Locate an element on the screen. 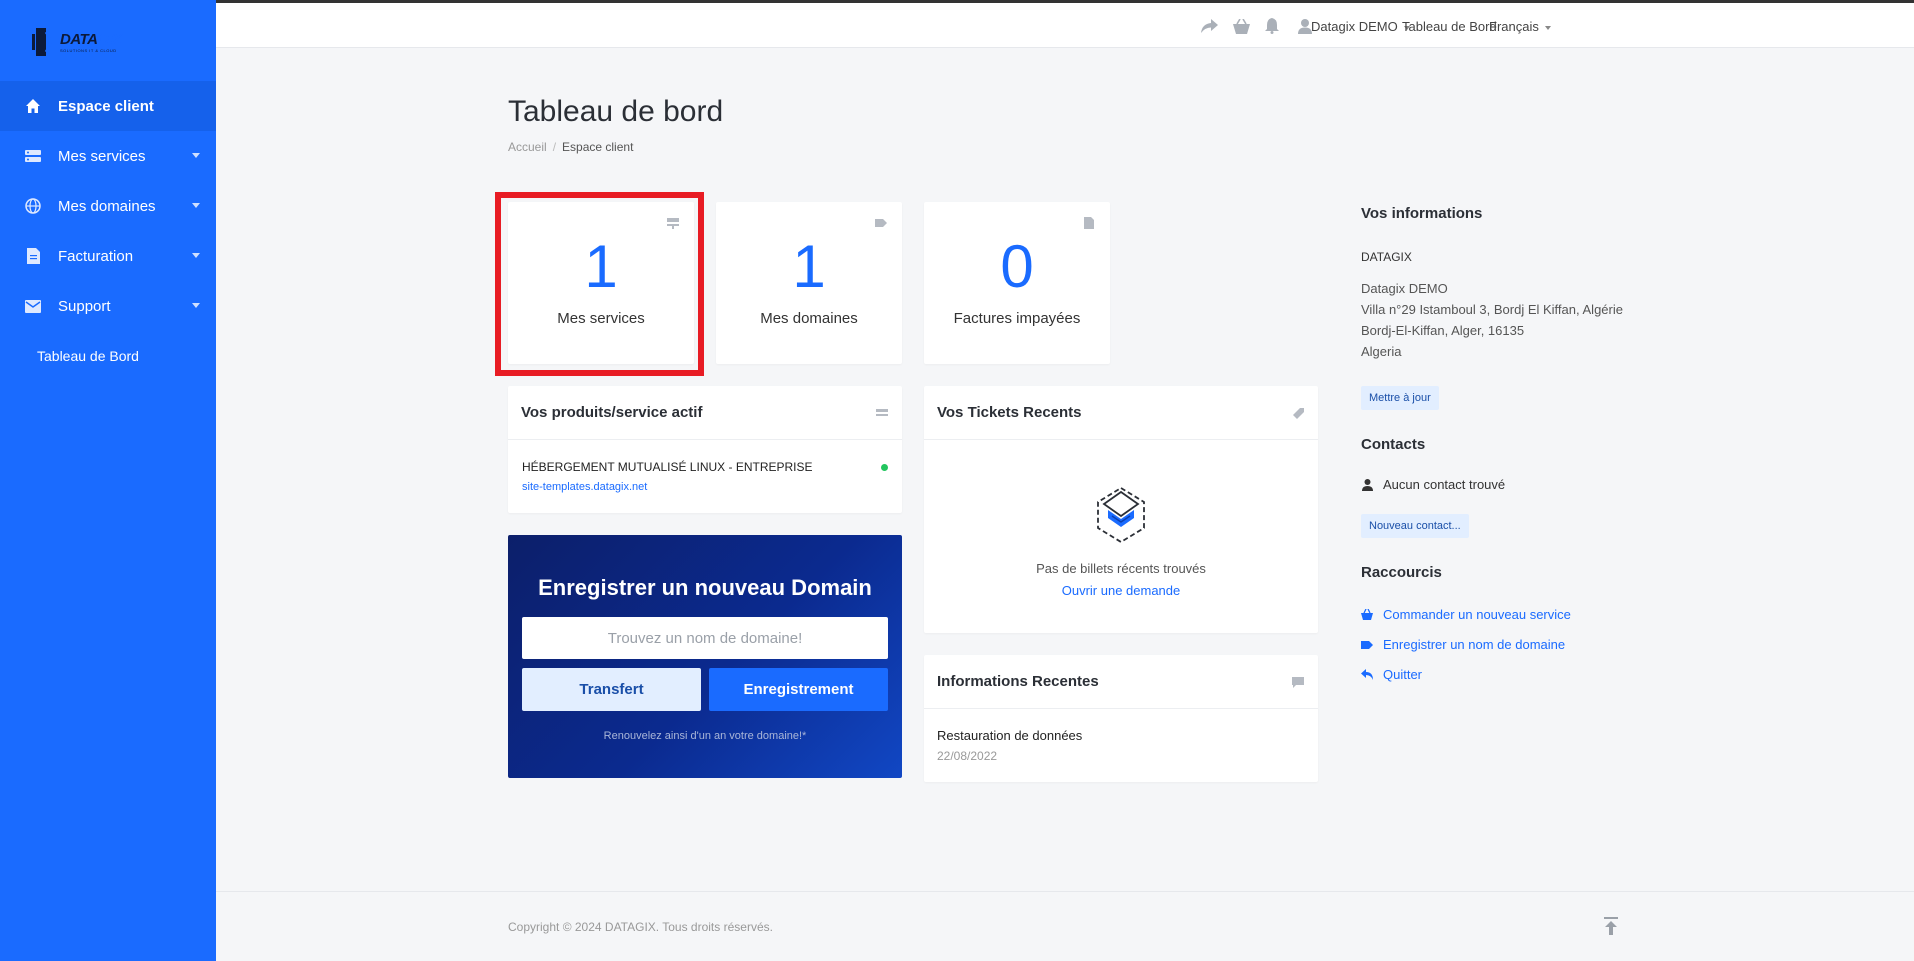  sidebar-item-label: Support is located at coordinates (84, 306).